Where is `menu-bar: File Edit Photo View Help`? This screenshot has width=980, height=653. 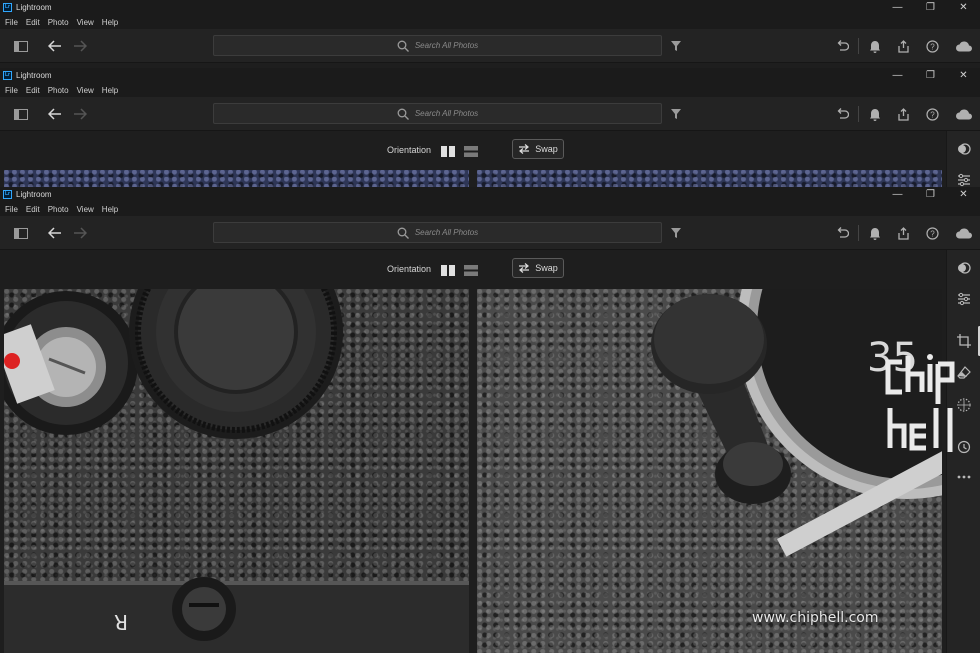 menu-bar: File Edit Photo View Help is located at coordinates (490, 22).